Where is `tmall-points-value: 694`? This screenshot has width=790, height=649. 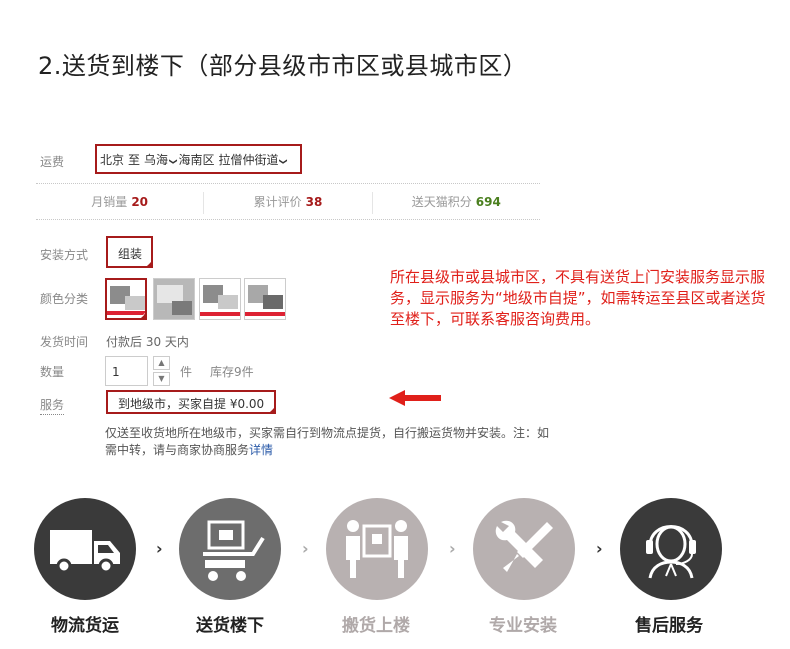
tmall-points-value: 694 is located at coordinates (488, 202).